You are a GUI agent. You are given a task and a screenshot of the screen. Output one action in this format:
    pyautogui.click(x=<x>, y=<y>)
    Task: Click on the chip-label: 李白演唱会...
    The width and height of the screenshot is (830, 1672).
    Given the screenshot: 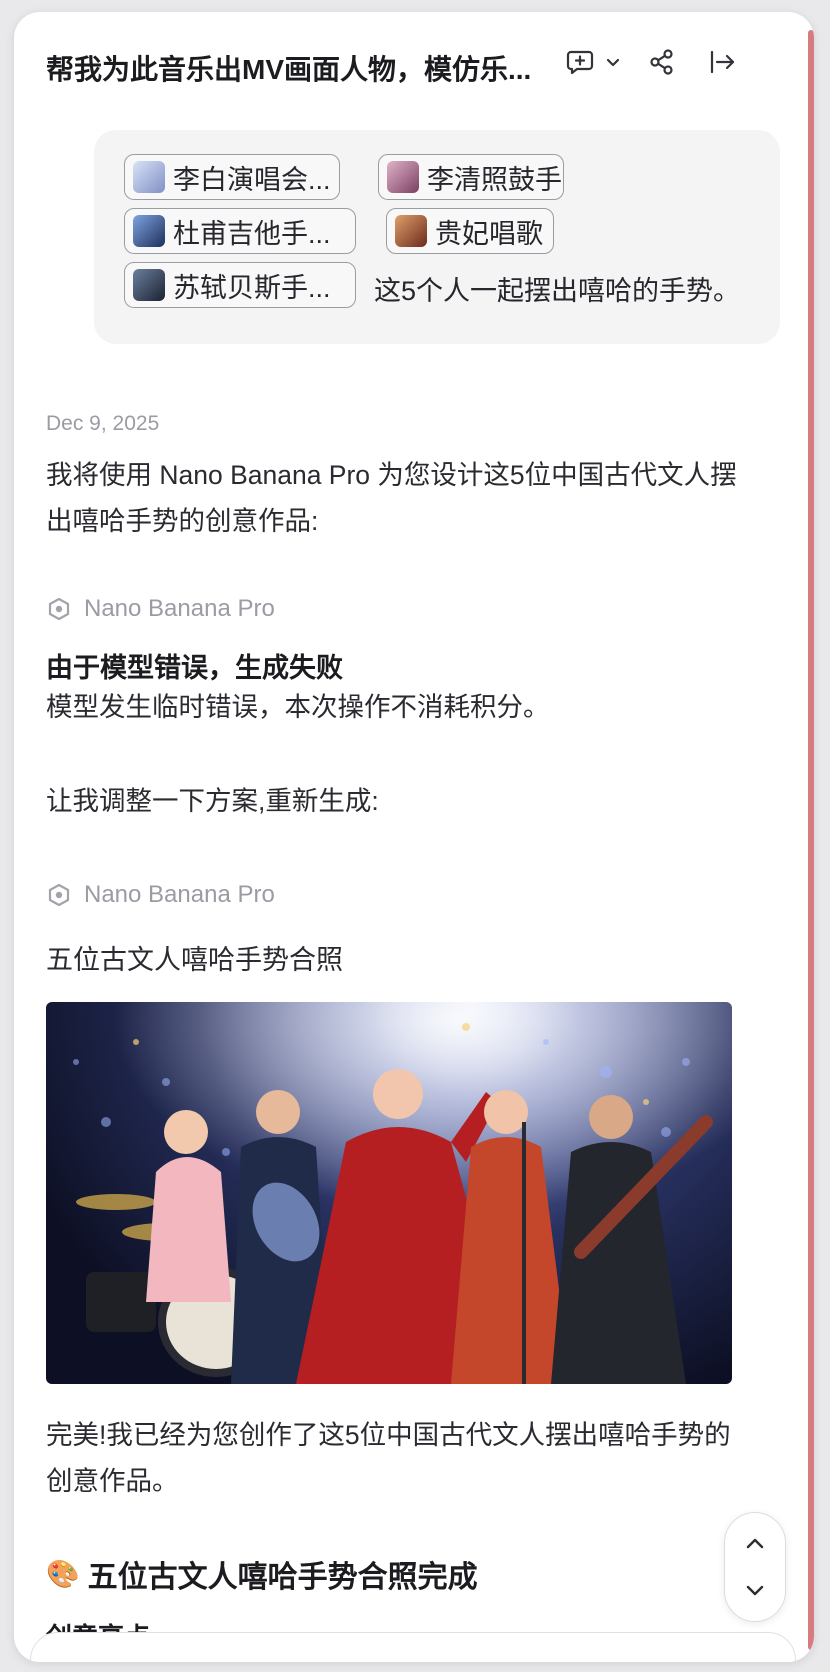 What is the action you would take?
    pyautogui.click(x=252, y=179)
    